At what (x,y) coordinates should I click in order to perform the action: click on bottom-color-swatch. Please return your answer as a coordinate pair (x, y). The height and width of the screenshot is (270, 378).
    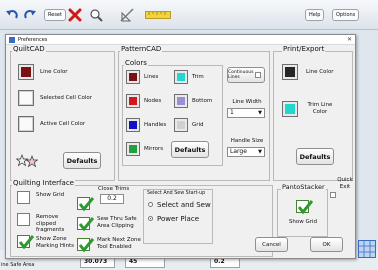
    Looking at the image, I should click on (181, 101).